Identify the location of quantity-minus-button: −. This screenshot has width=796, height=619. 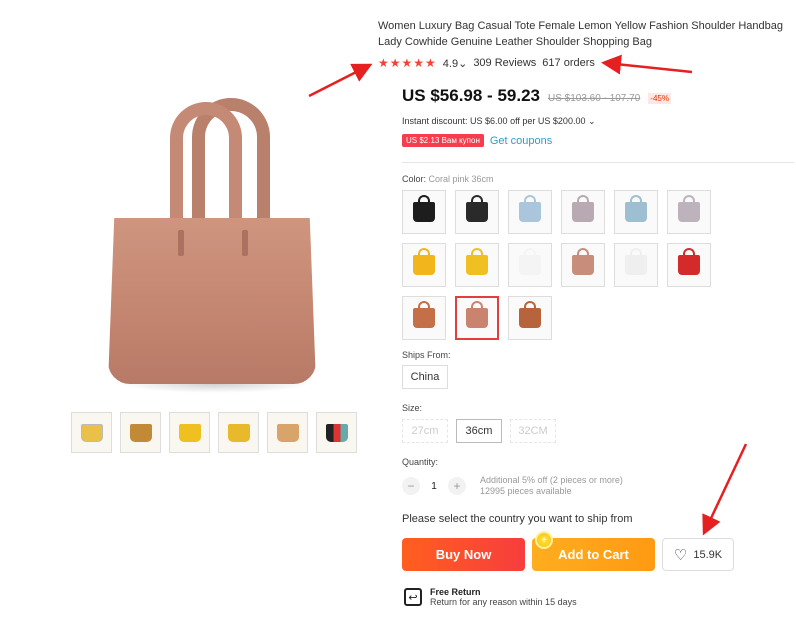
(411, 486).